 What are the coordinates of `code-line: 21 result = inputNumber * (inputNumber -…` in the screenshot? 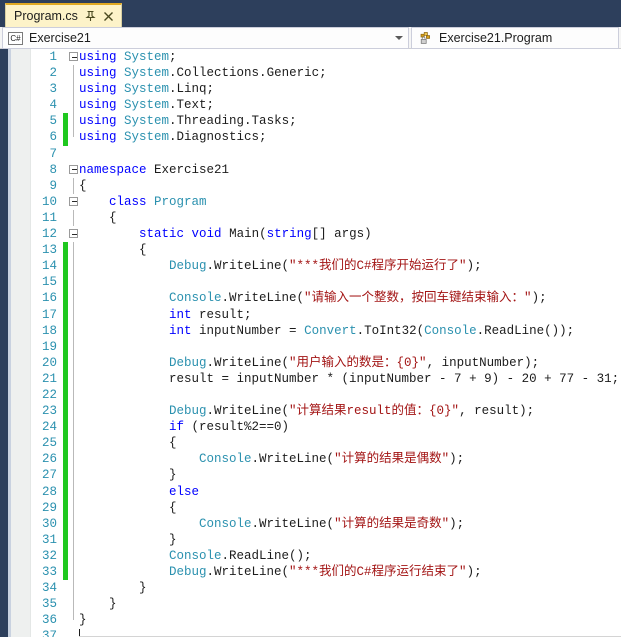 It's located at (326, 378).